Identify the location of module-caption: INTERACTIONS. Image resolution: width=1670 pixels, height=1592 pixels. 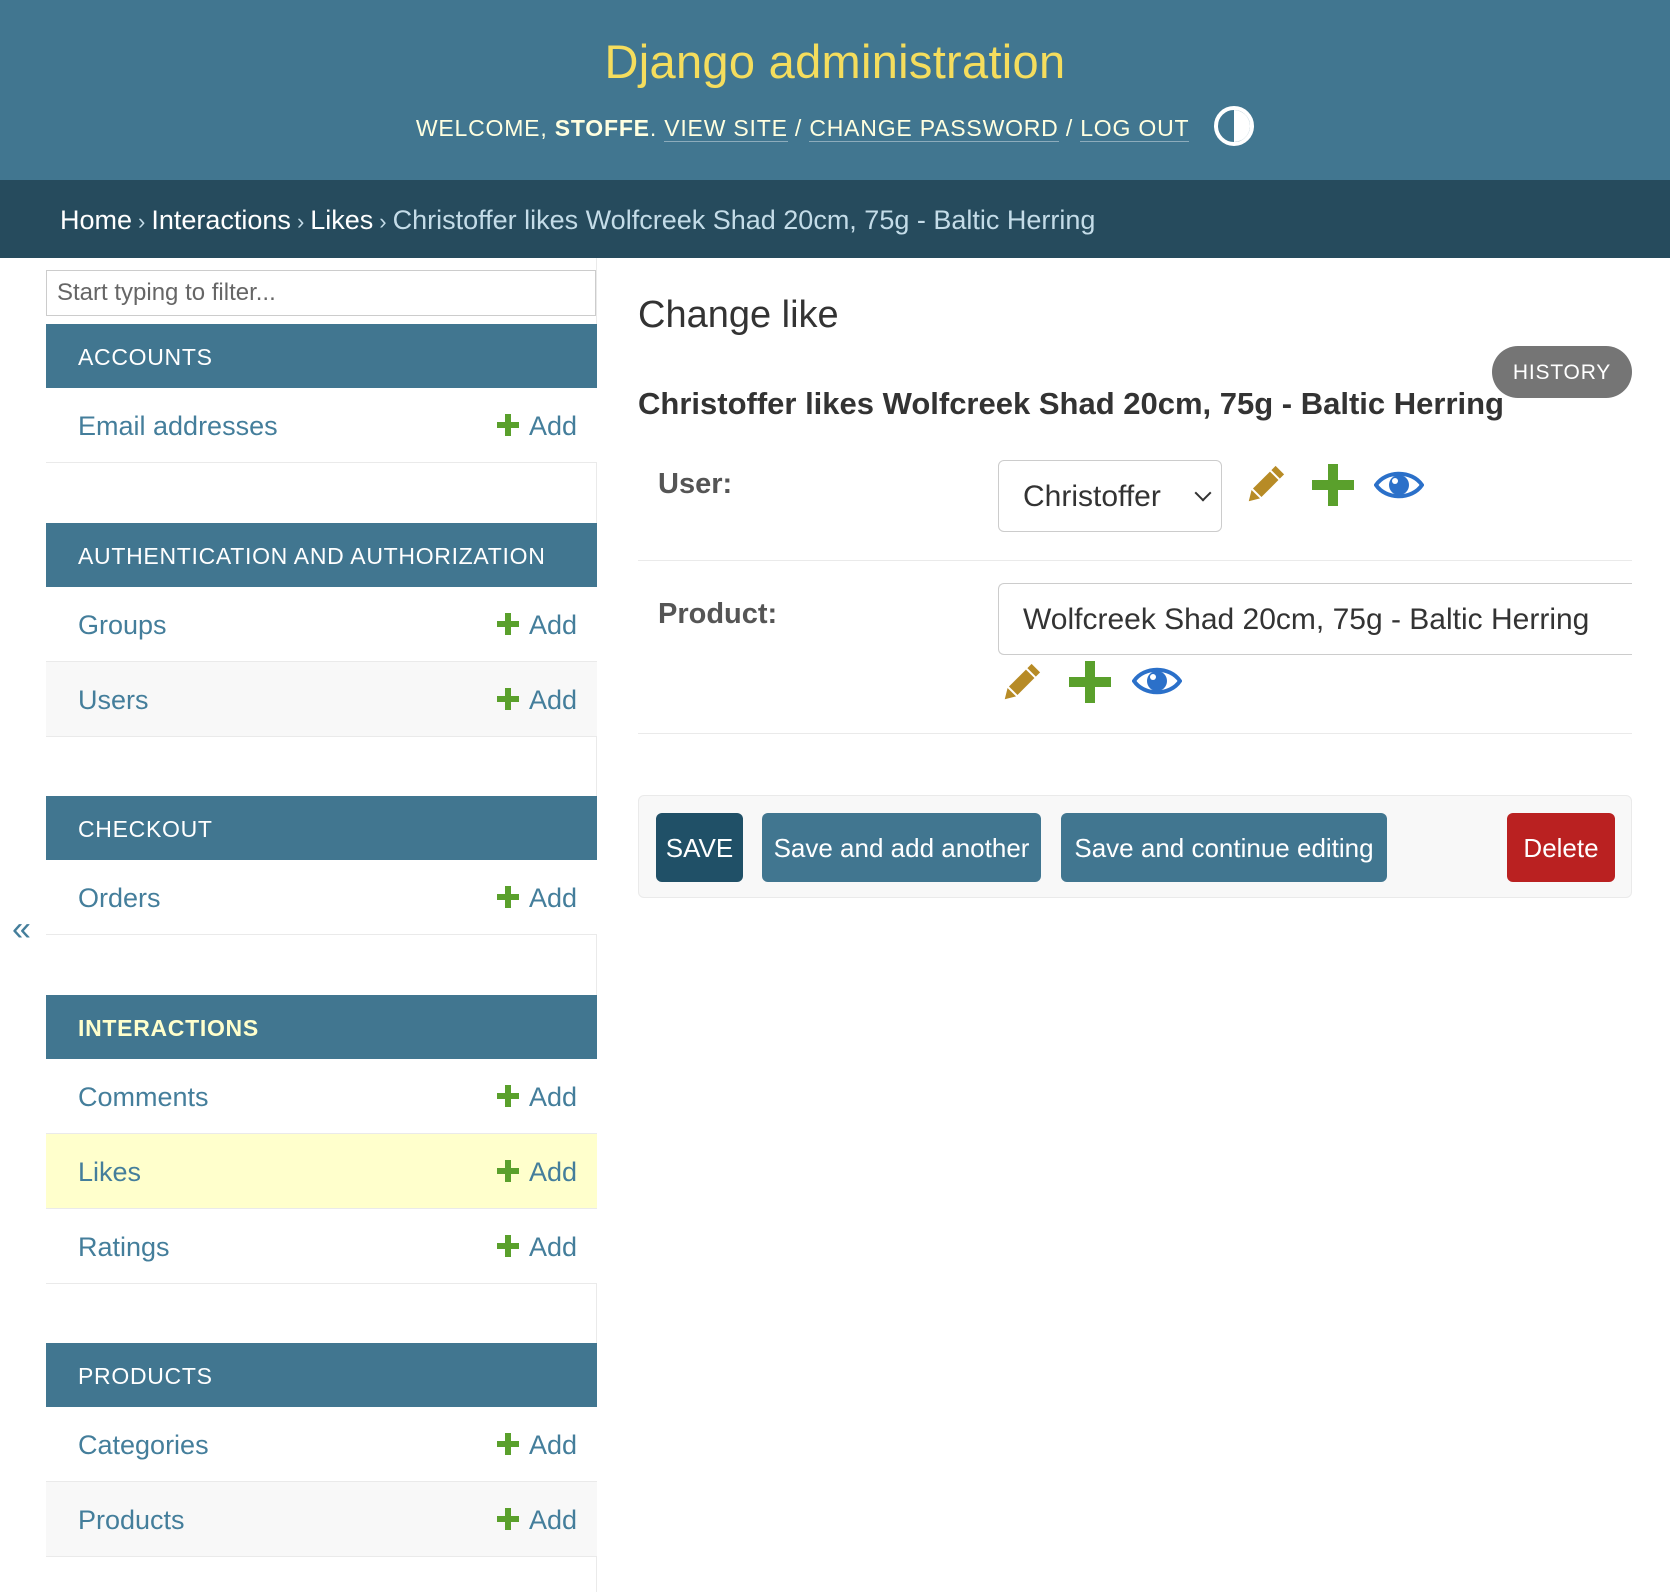
(321, 1027).